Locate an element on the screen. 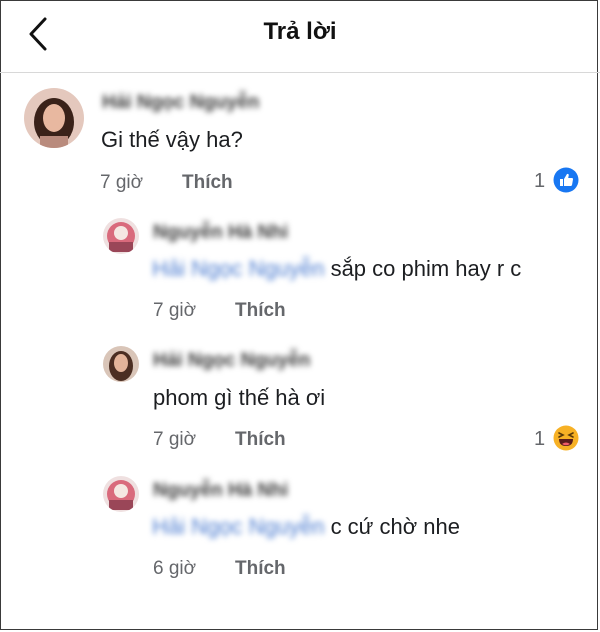 The image size is (600, 632). page-title: Trả lời is located at coordinates (300, 31).